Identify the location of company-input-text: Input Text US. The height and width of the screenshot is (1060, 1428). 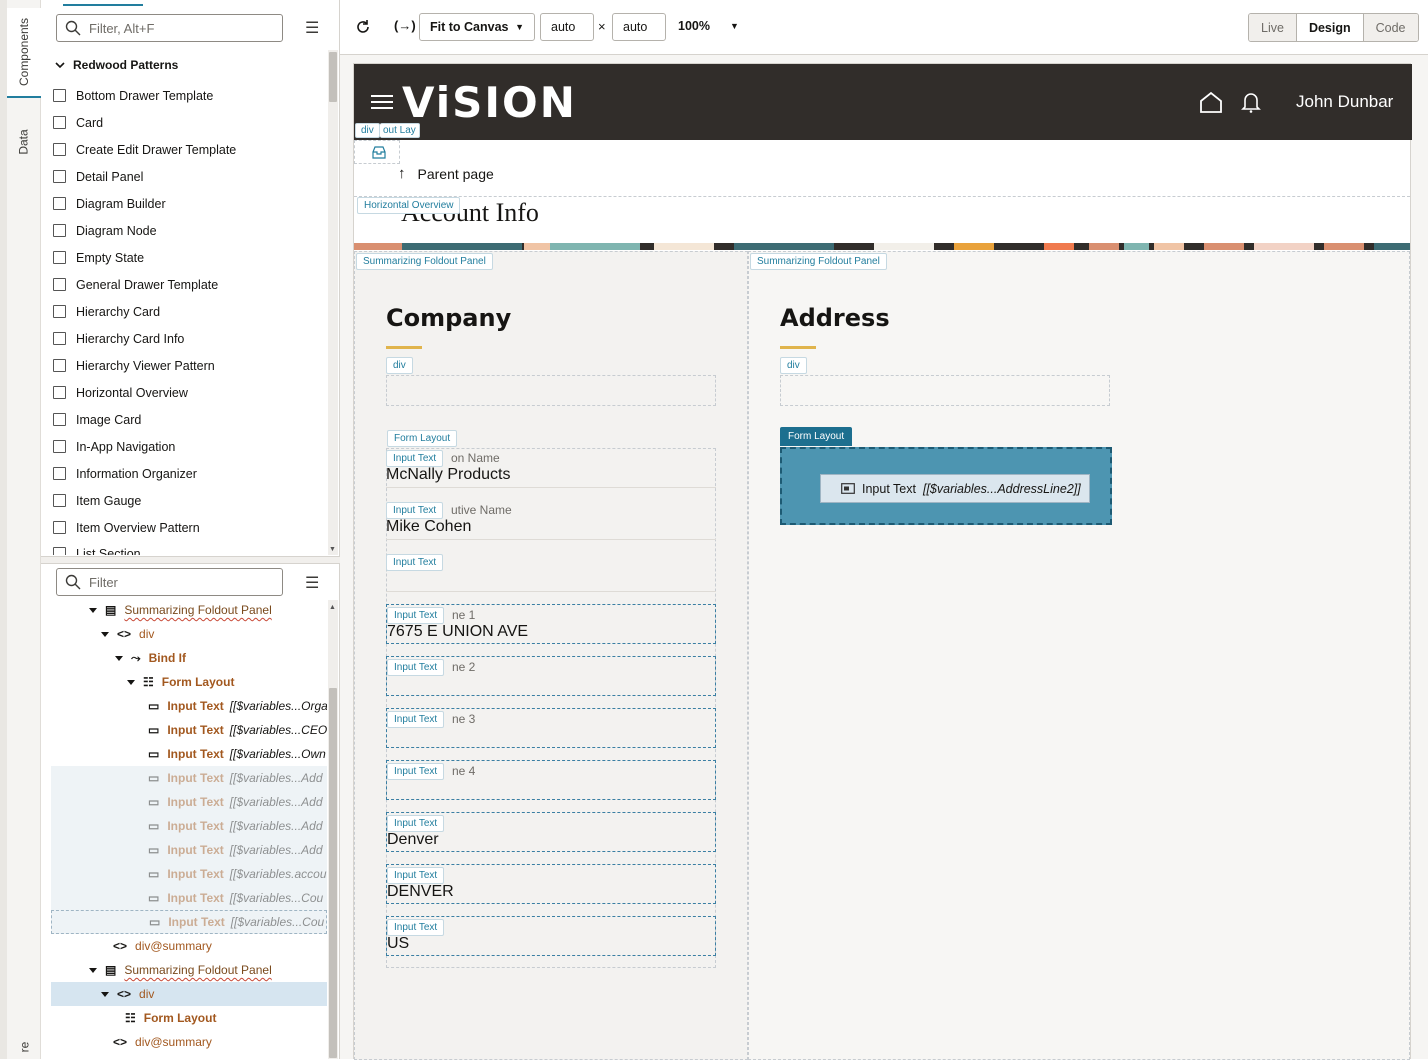
(551, 936).